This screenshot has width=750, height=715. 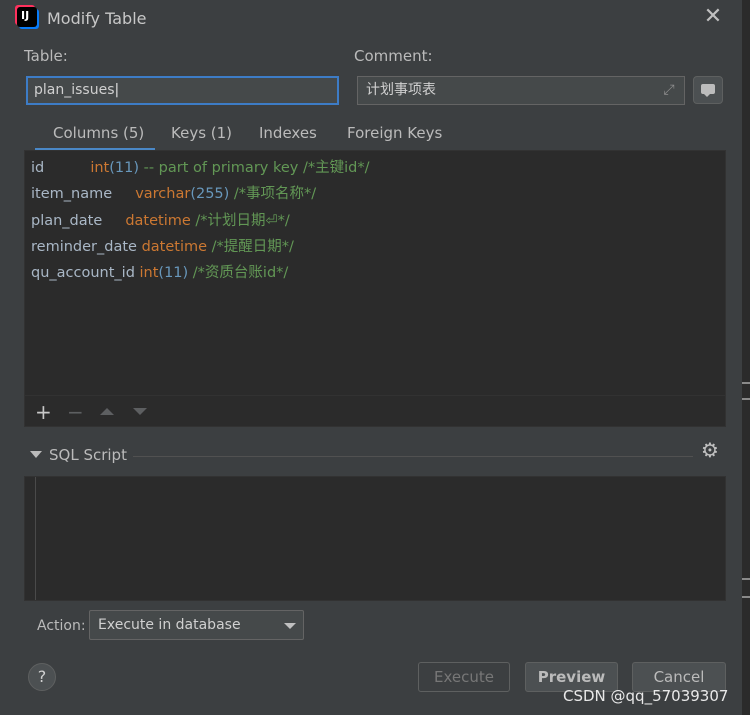 I want to click on column-comment: /*计划日期⏎*/, so click(x=240, y=221).